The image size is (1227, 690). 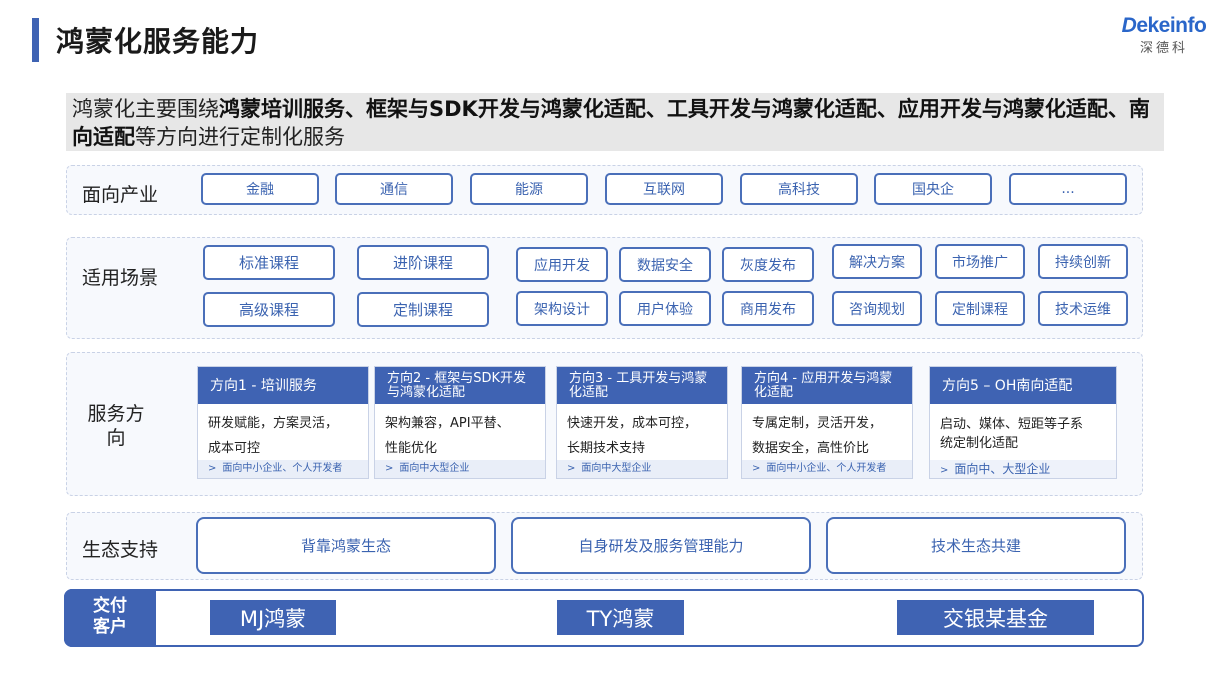 I want to click on direction-audience: > 面向中、大型企业, so click(x=1023, y=469).